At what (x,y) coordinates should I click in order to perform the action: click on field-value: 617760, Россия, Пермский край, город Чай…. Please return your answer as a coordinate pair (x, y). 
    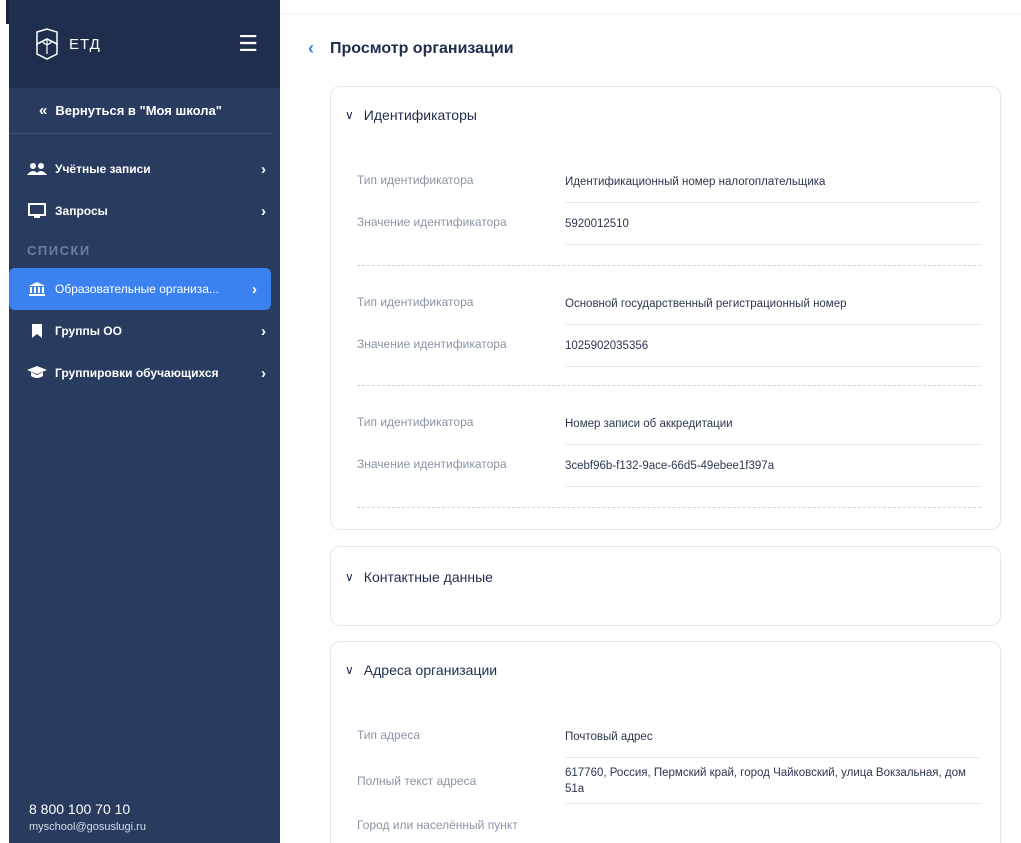
    Looking at the image, I should click on (773, 781).